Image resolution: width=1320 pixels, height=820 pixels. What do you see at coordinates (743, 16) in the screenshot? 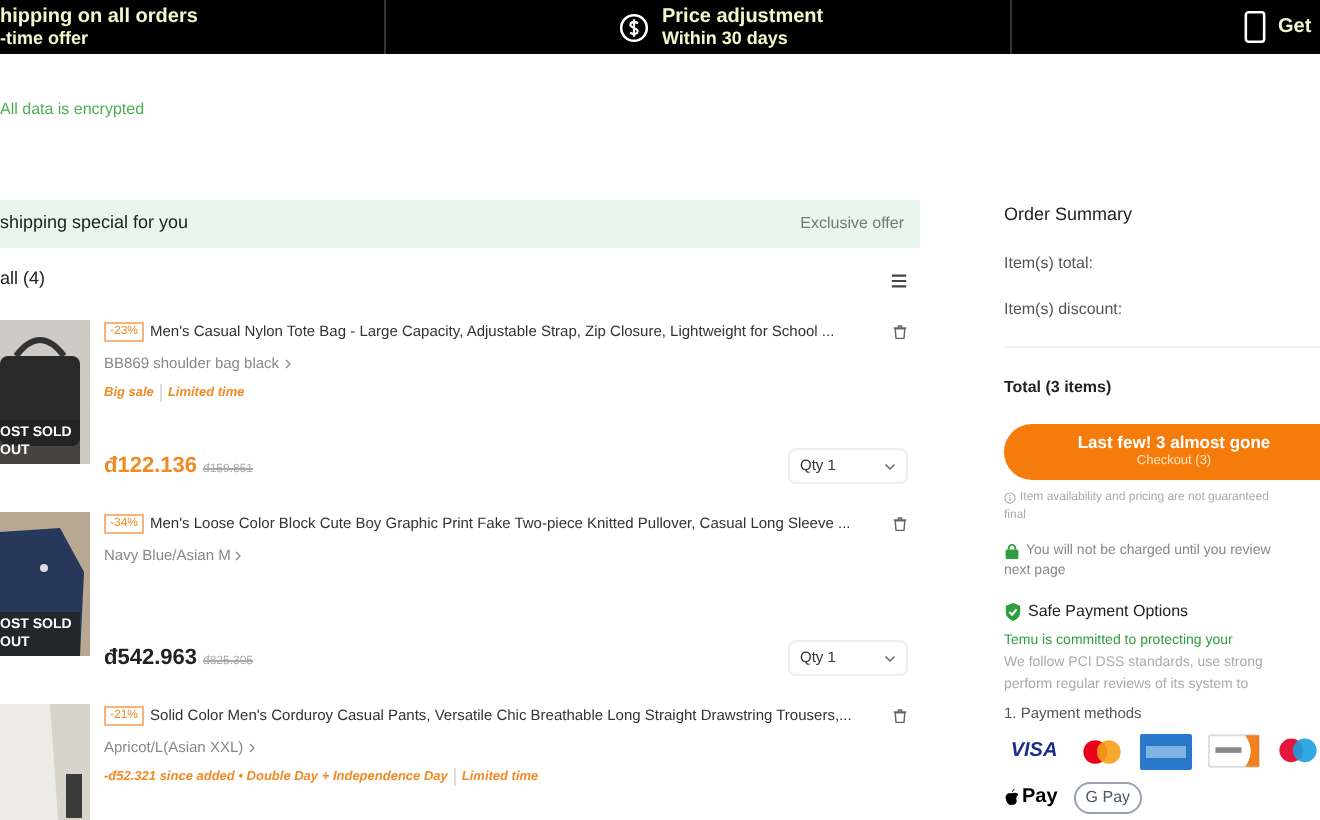
I see `top-bar-title: Price adjustment` at bounding box center [743, 16].